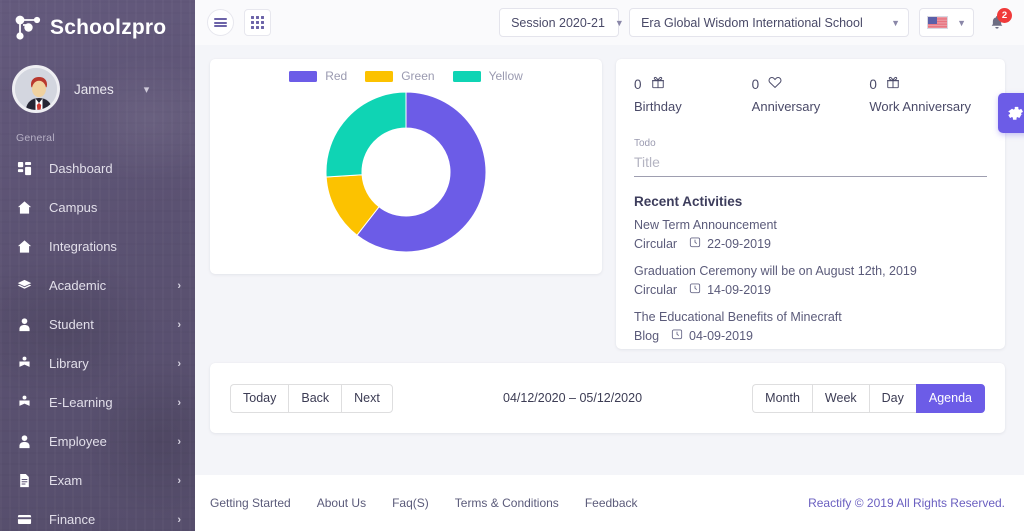  Describe the element at coordinates (647, 335) in the screenshot. I see `activity-type: Blog` at that location.